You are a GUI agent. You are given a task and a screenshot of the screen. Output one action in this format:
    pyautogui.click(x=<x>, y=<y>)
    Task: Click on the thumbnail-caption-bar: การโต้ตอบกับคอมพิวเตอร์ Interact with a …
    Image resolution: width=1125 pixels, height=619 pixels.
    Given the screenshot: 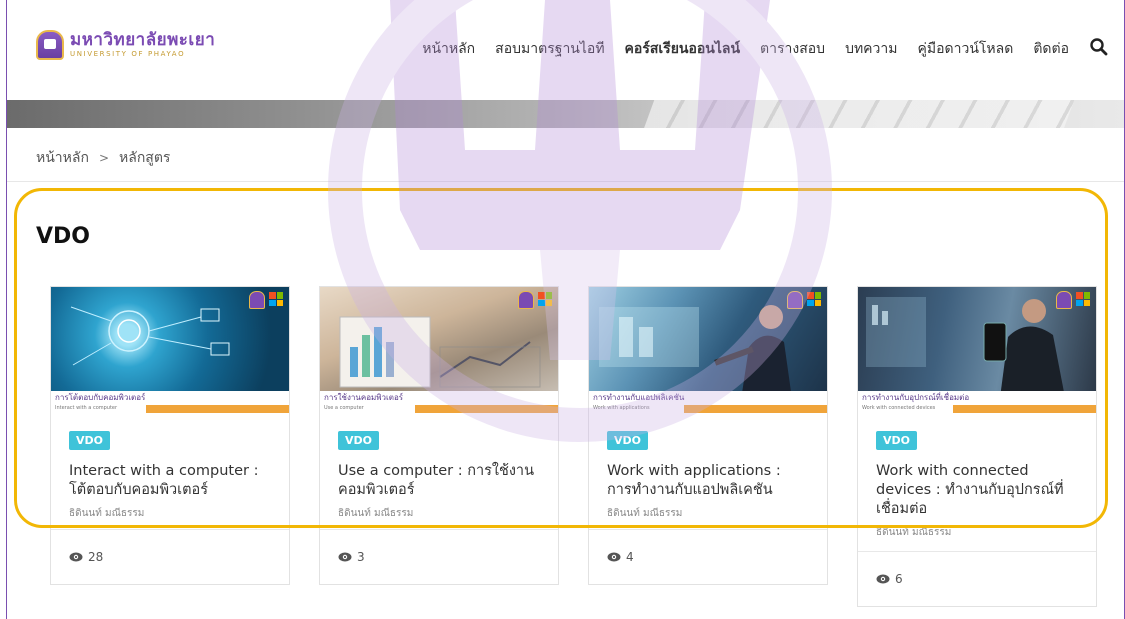 What is the action you would take?
    pyautogui.click(x=170, y=402)
    